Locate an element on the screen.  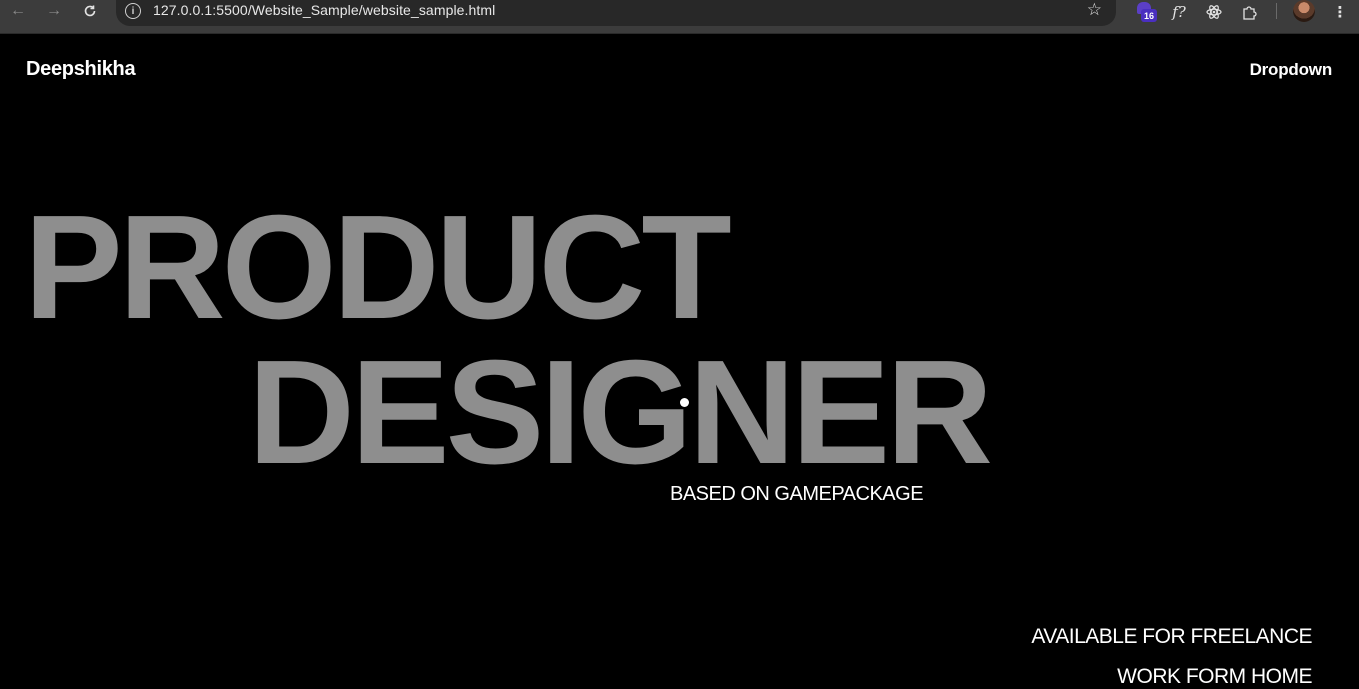
arrow-left-icon: ← is located at coordinates (18, 10).